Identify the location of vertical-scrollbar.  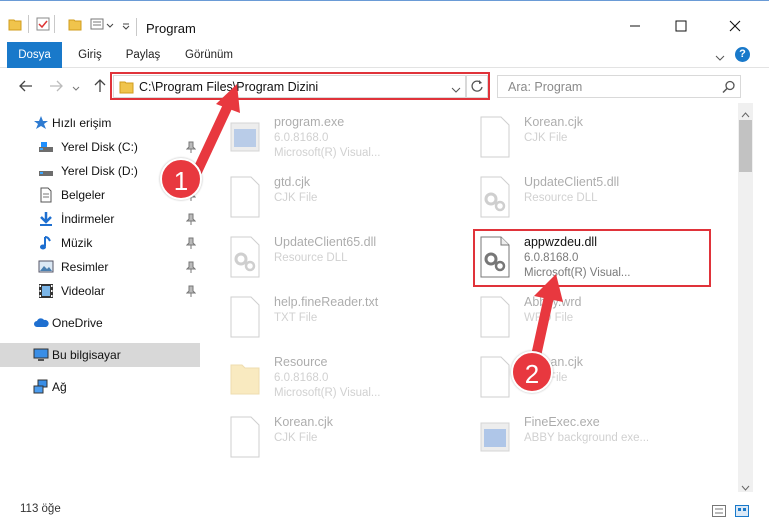
(745, 297).